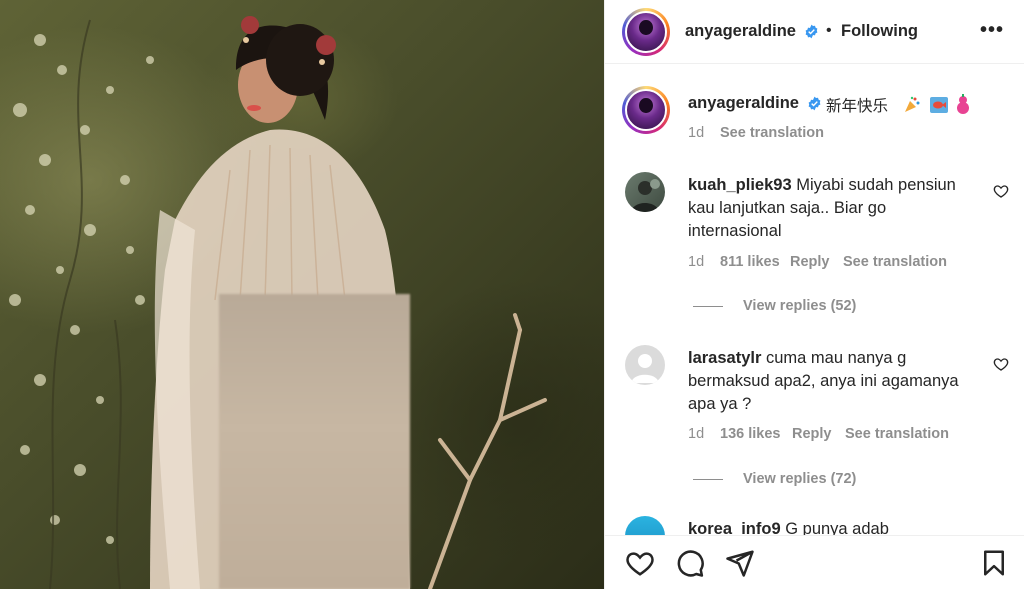  What do you see at coordinates (724, 358) in the screenshot?
I see `comment-username: larasatylr` at bounding box center [724, 358].